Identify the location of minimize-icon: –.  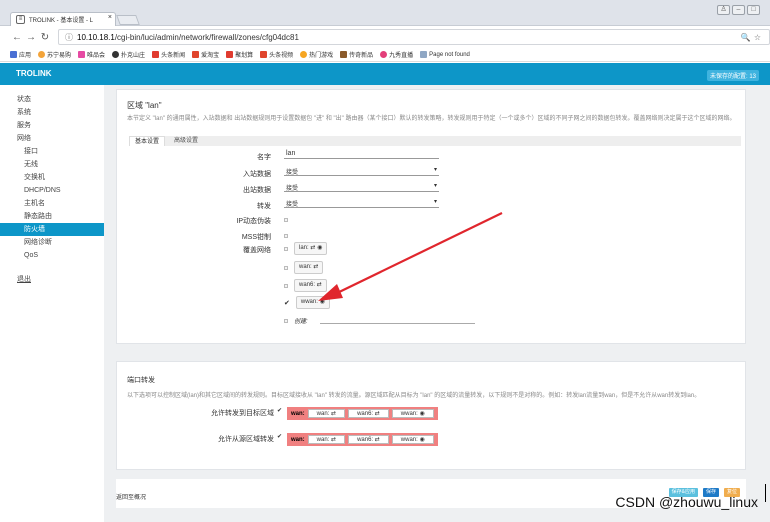
(738, 10).